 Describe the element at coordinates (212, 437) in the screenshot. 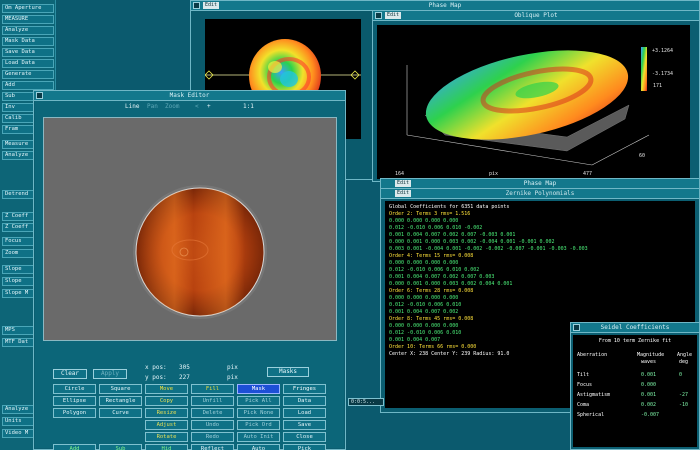

I see `tool-redo-button: Redo` at that location.